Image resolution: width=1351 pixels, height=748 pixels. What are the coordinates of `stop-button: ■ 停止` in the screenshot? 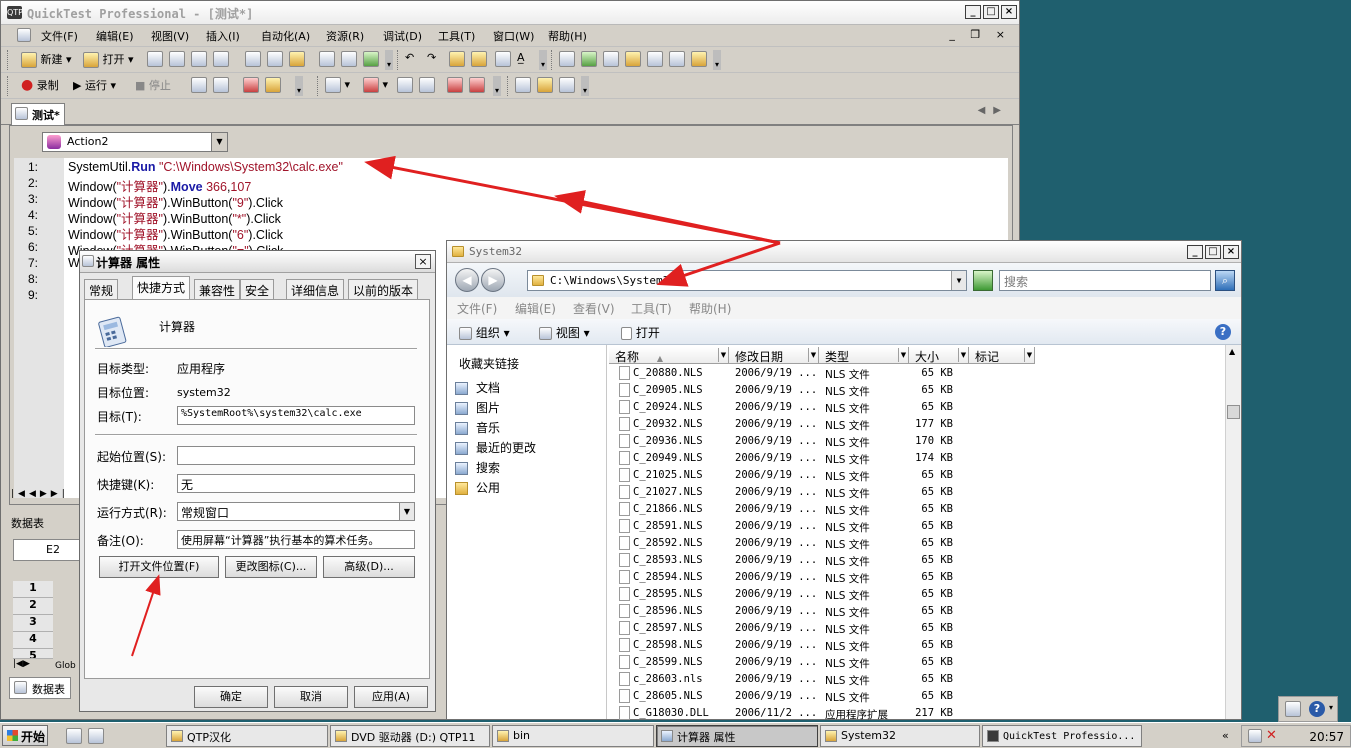 It's located at (153, 85).